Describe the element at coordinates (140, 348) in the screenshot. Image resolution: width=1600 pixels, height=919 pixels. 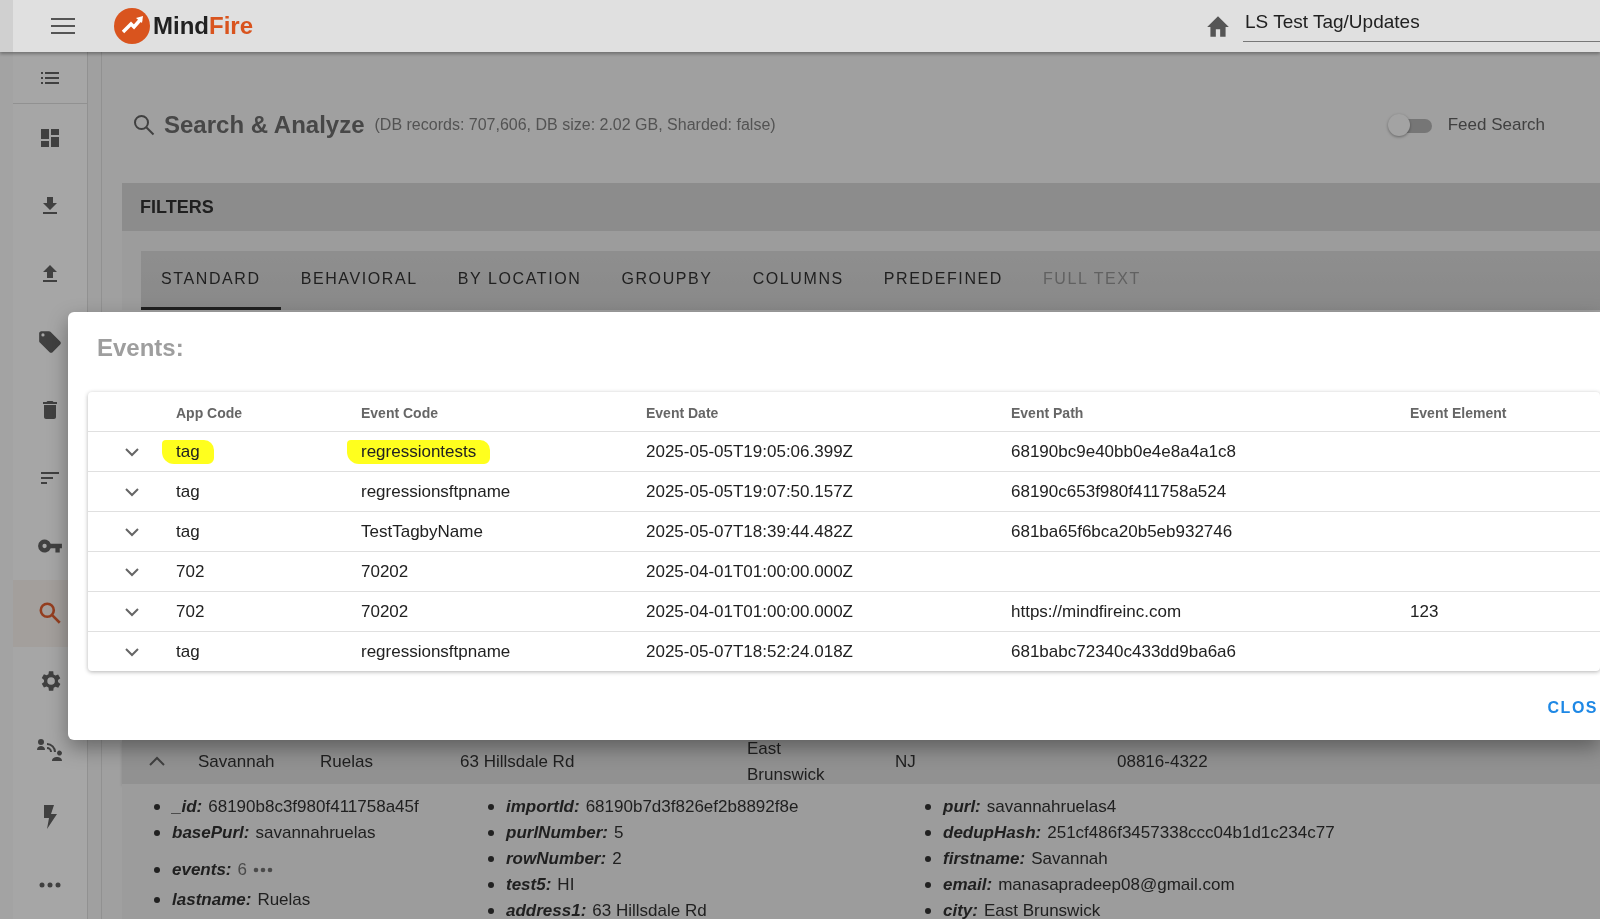
I see `dialog-title: Events:` at that location.